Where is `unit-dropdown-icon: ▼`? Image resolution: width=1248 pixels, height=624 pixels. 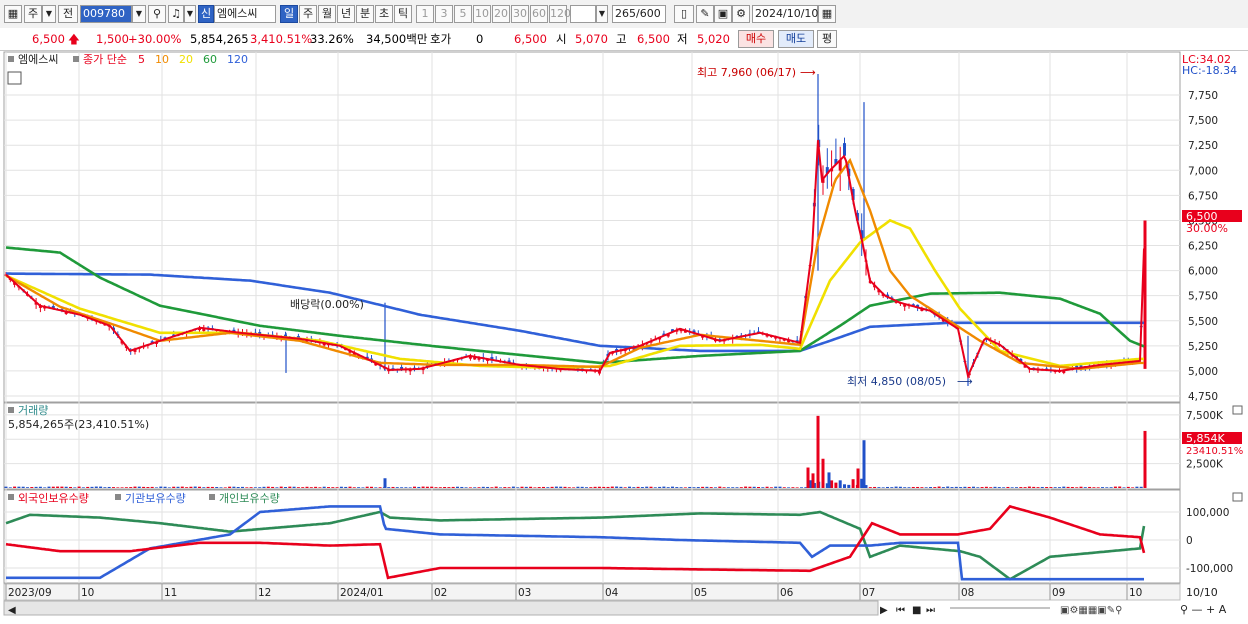
unit-dropdown-icon: ▼ is located at coordinates (602, 14).